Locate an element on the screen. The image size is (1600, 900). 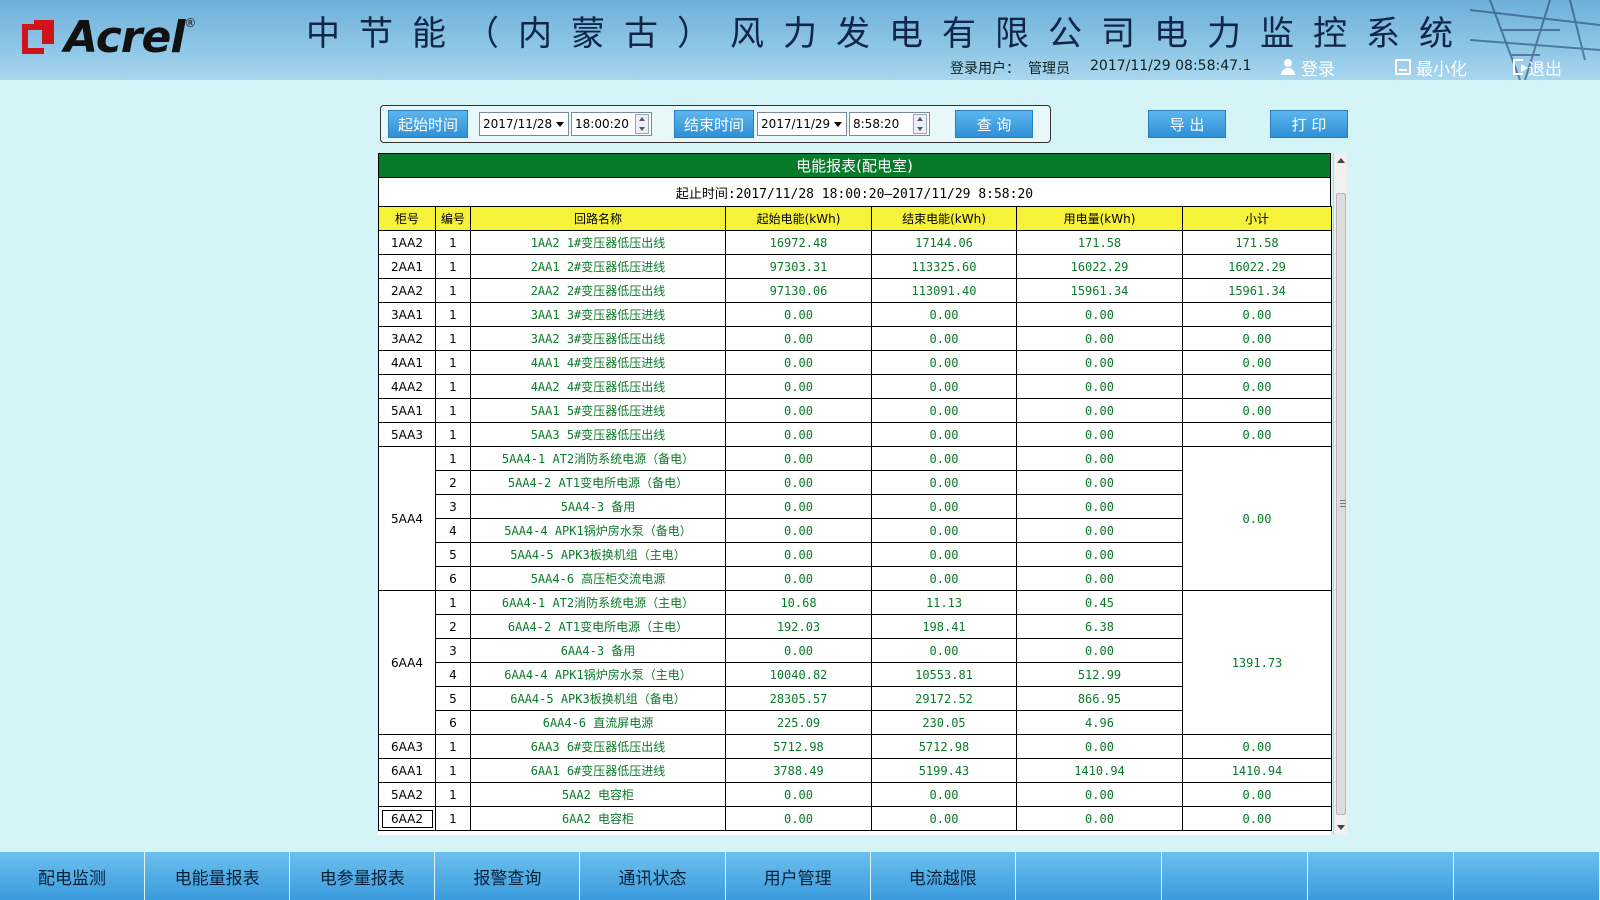
circuit-name-cell: 5AA4-3 备用 is located at coordinates (598, 506).